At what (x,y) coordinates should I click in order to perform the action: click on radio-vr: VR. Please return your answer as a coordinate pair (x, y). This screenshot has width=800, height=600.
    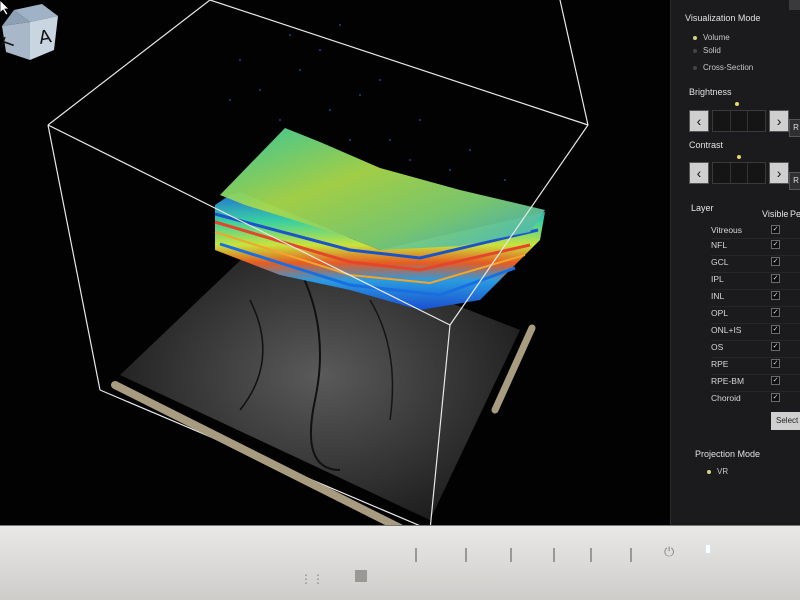
    Looking at the image, I should click on (717, 471).